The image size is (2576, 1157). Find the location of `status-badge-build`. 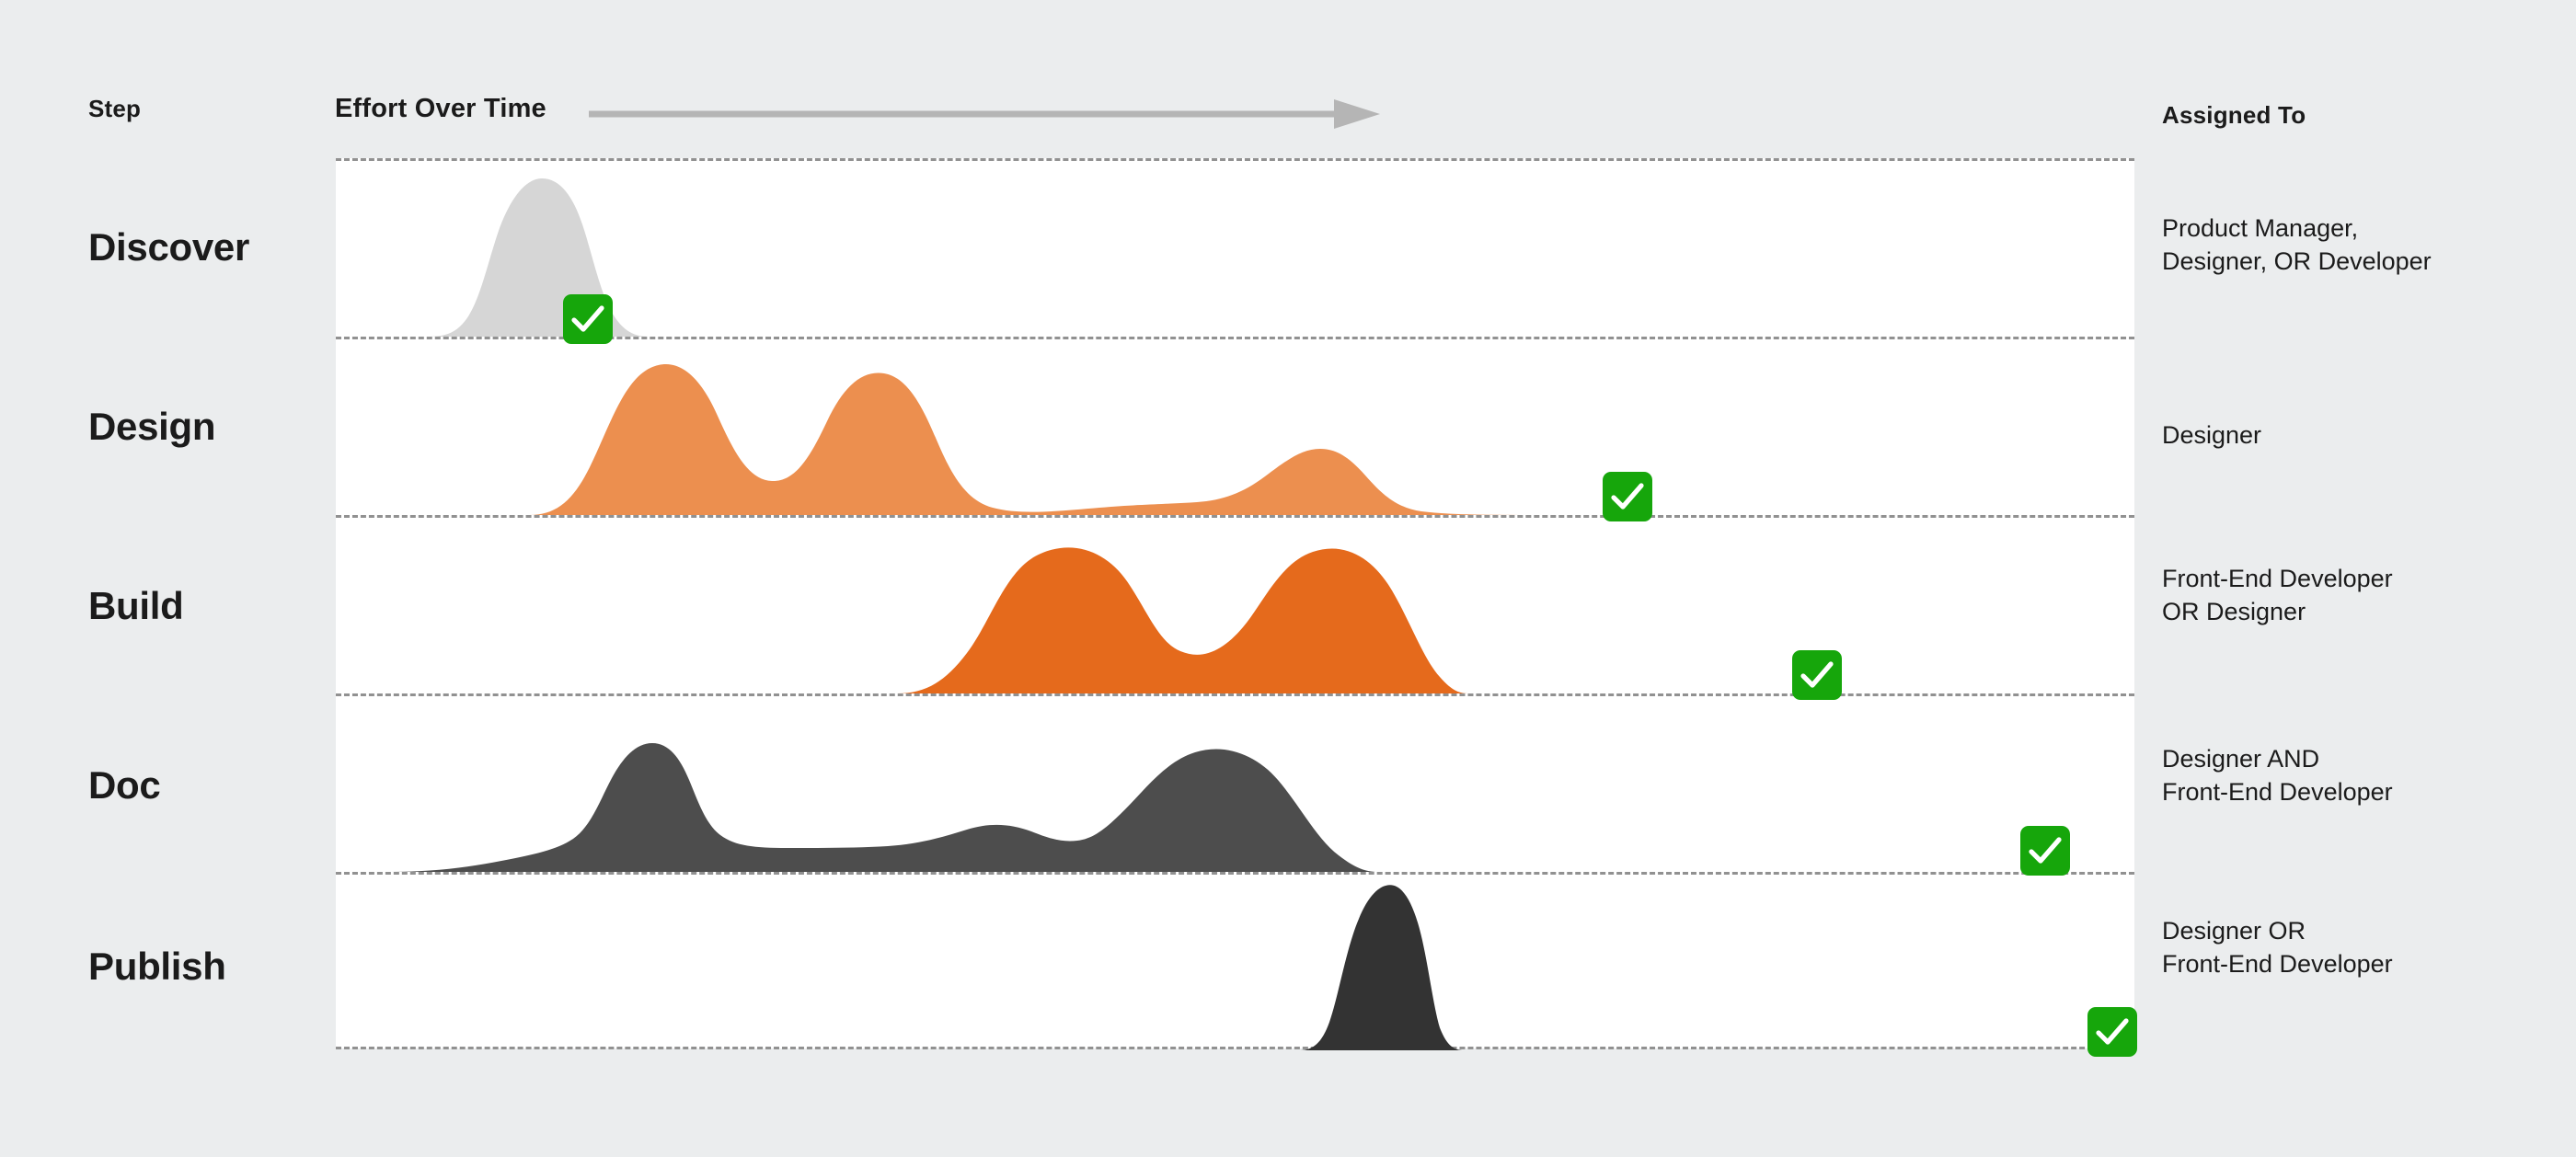

status-badge-build is located at coordinates (1817, 675).